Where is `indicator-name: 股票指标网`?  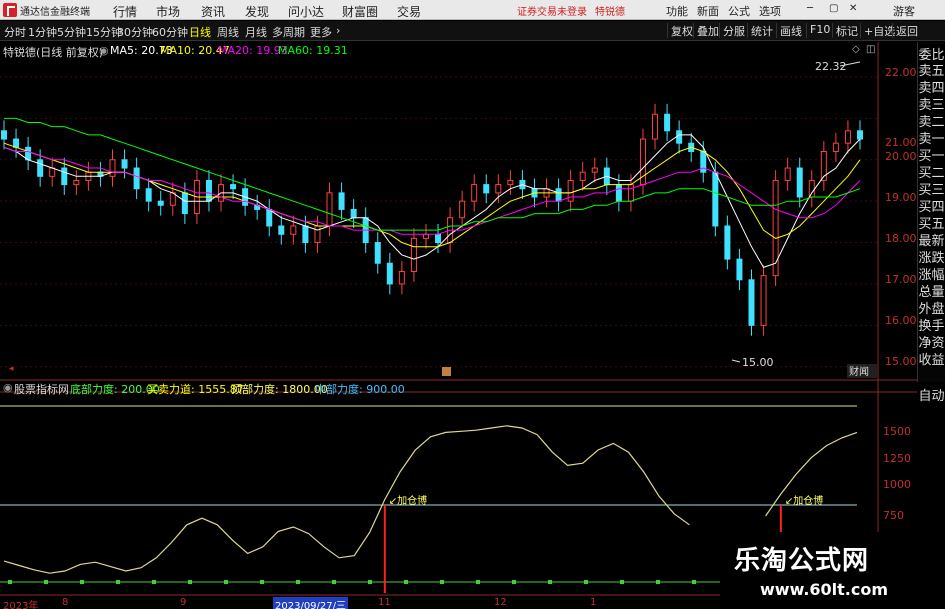 indicator-name: 股票指标网 is located at coordinates (41, 389).